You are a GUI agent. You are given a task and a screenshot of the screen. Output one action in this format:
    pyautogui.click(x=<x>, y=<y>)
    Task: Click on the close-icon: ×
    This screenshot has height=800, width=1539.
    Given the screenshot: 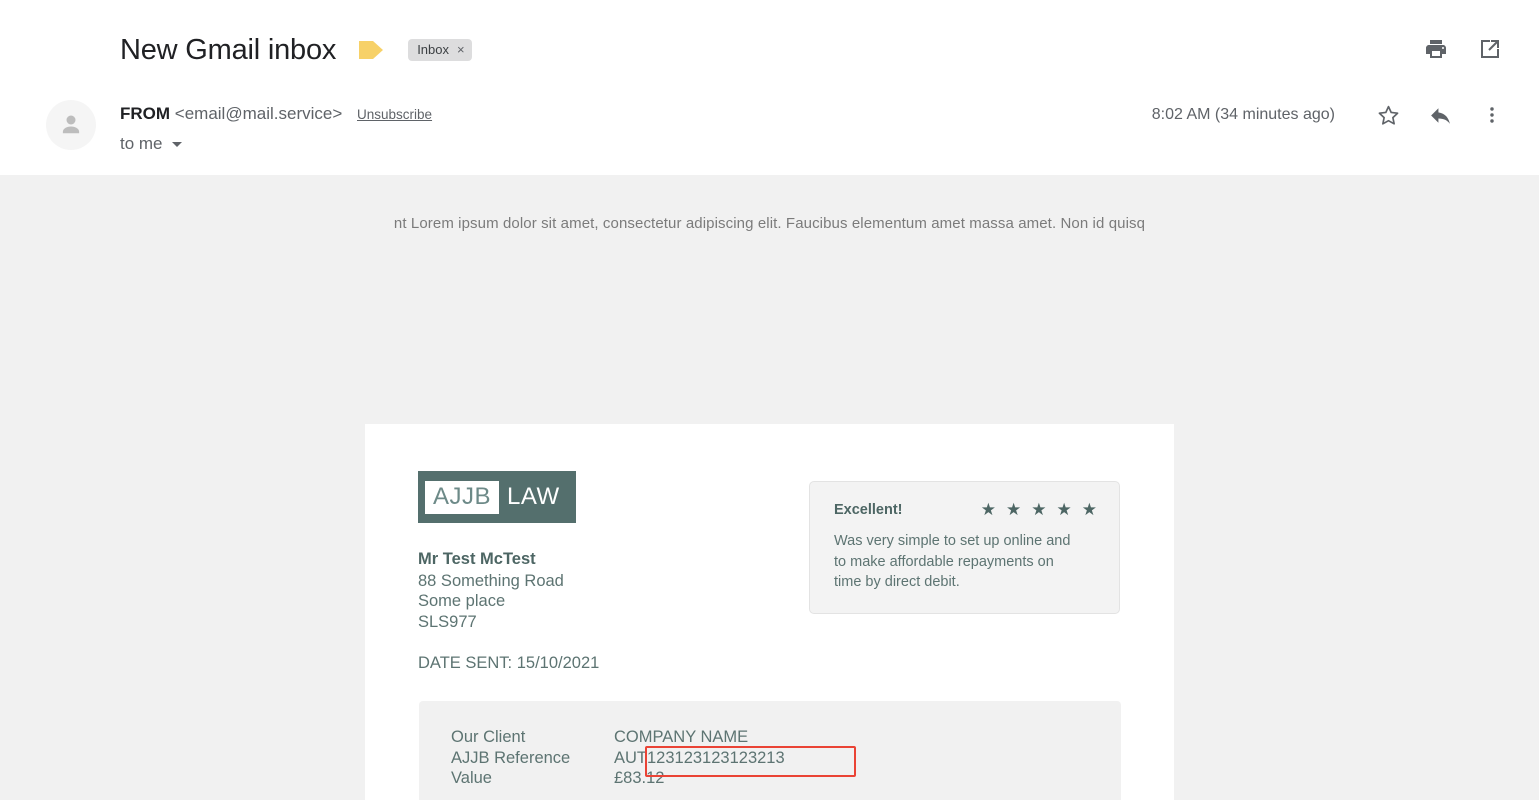 What is the action you would take?
    pyautogui.click(x=461, y=50)
    